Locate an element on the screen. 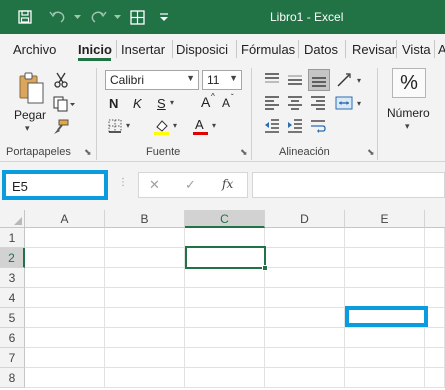 The height and width of the screenshot is (390, 445). column-header-f is located at coordinates (435, 219).